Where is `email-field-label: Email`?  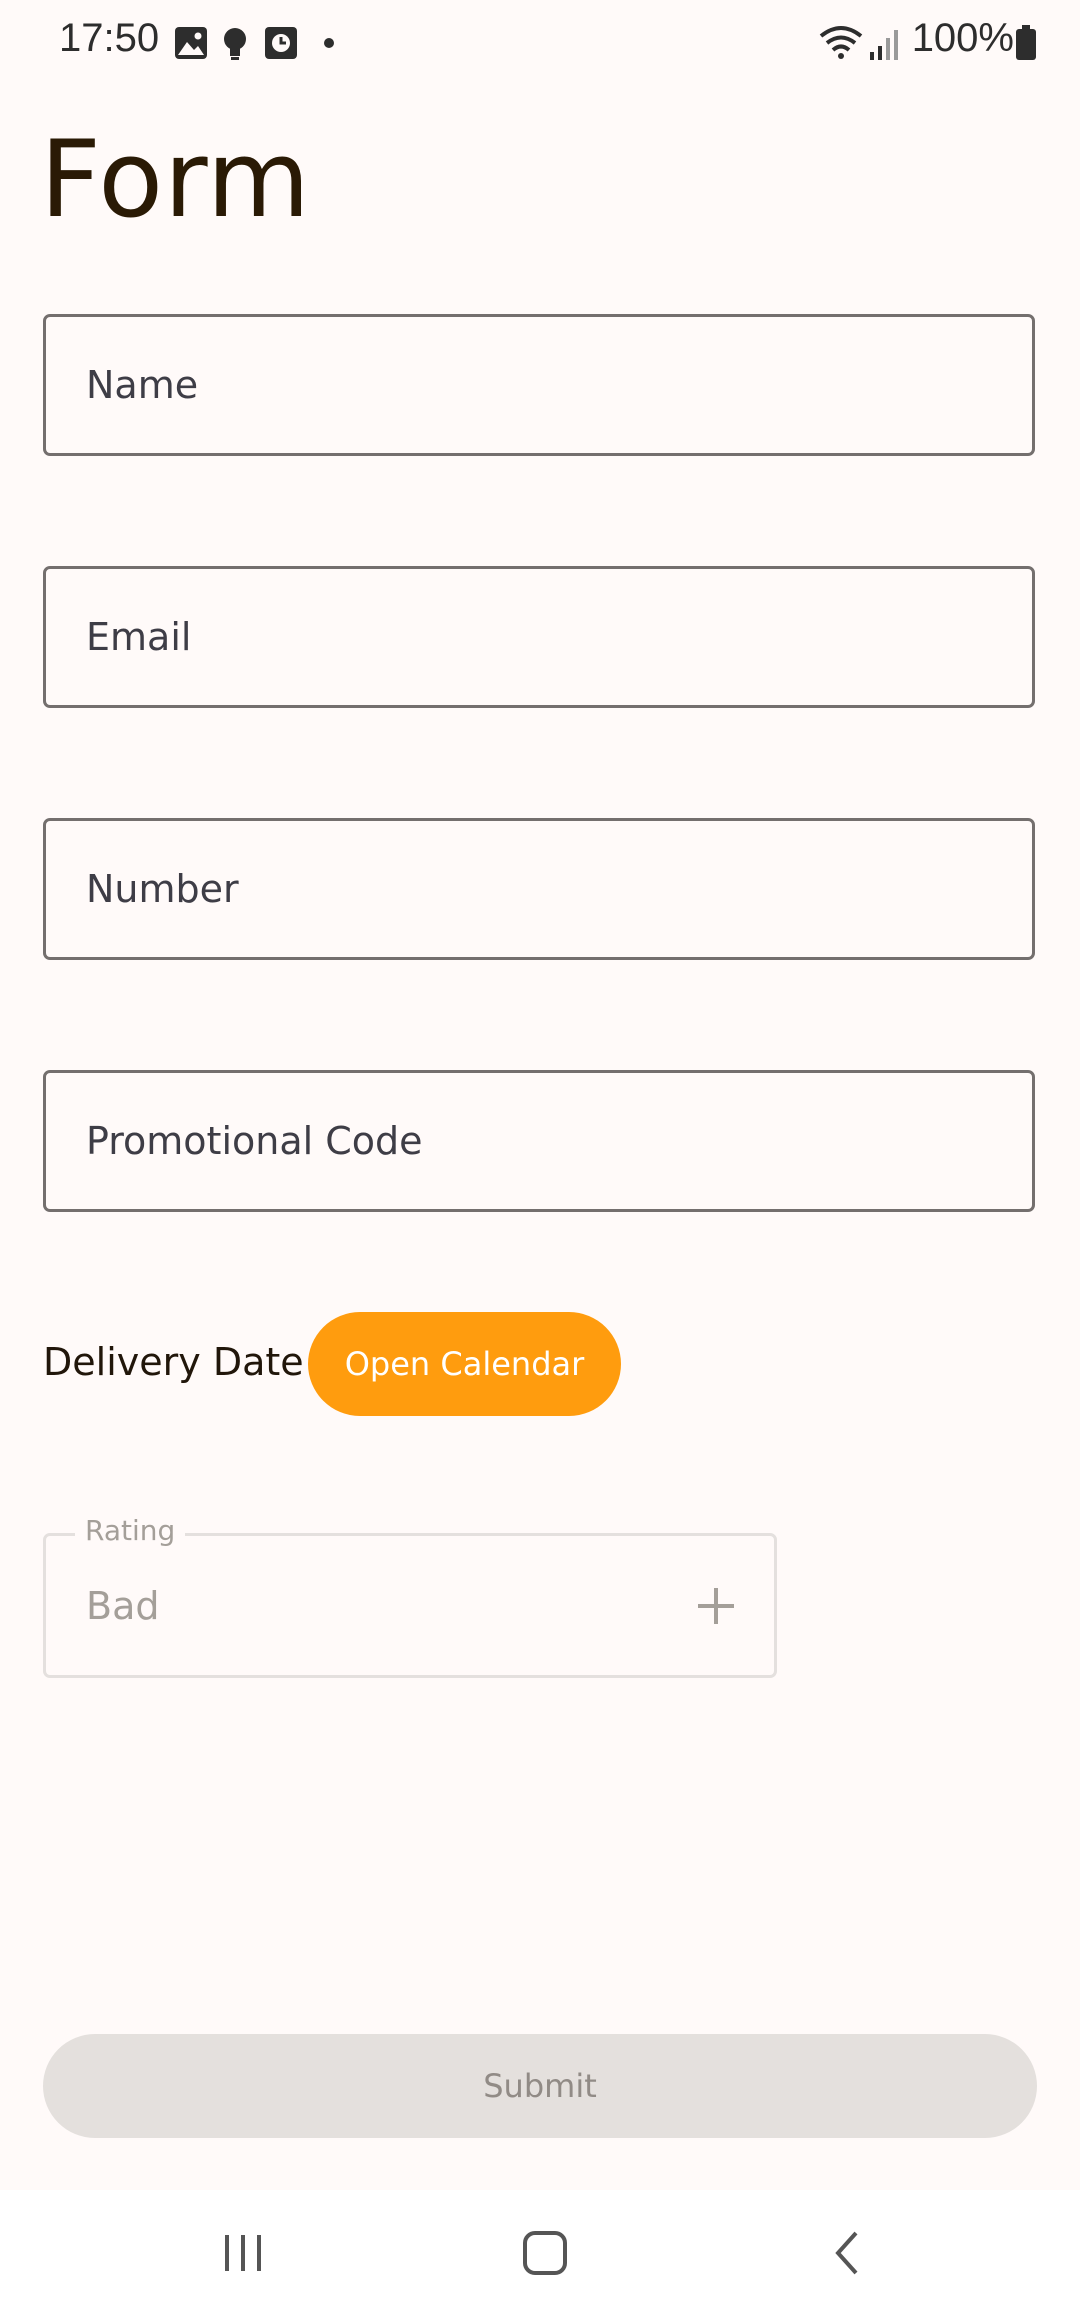
email-field-label: Email is located at coordinates (139, 637).